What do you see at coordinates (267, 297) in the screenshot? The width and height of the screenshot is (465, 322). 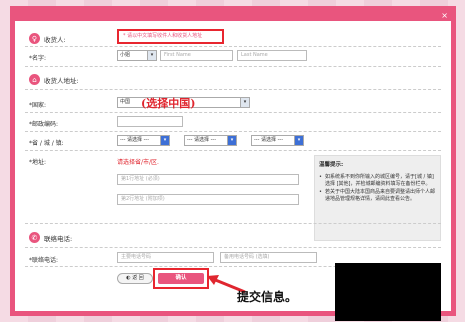 I see `submit-annotation: 提交信息。` at bounding box center [267, 297].